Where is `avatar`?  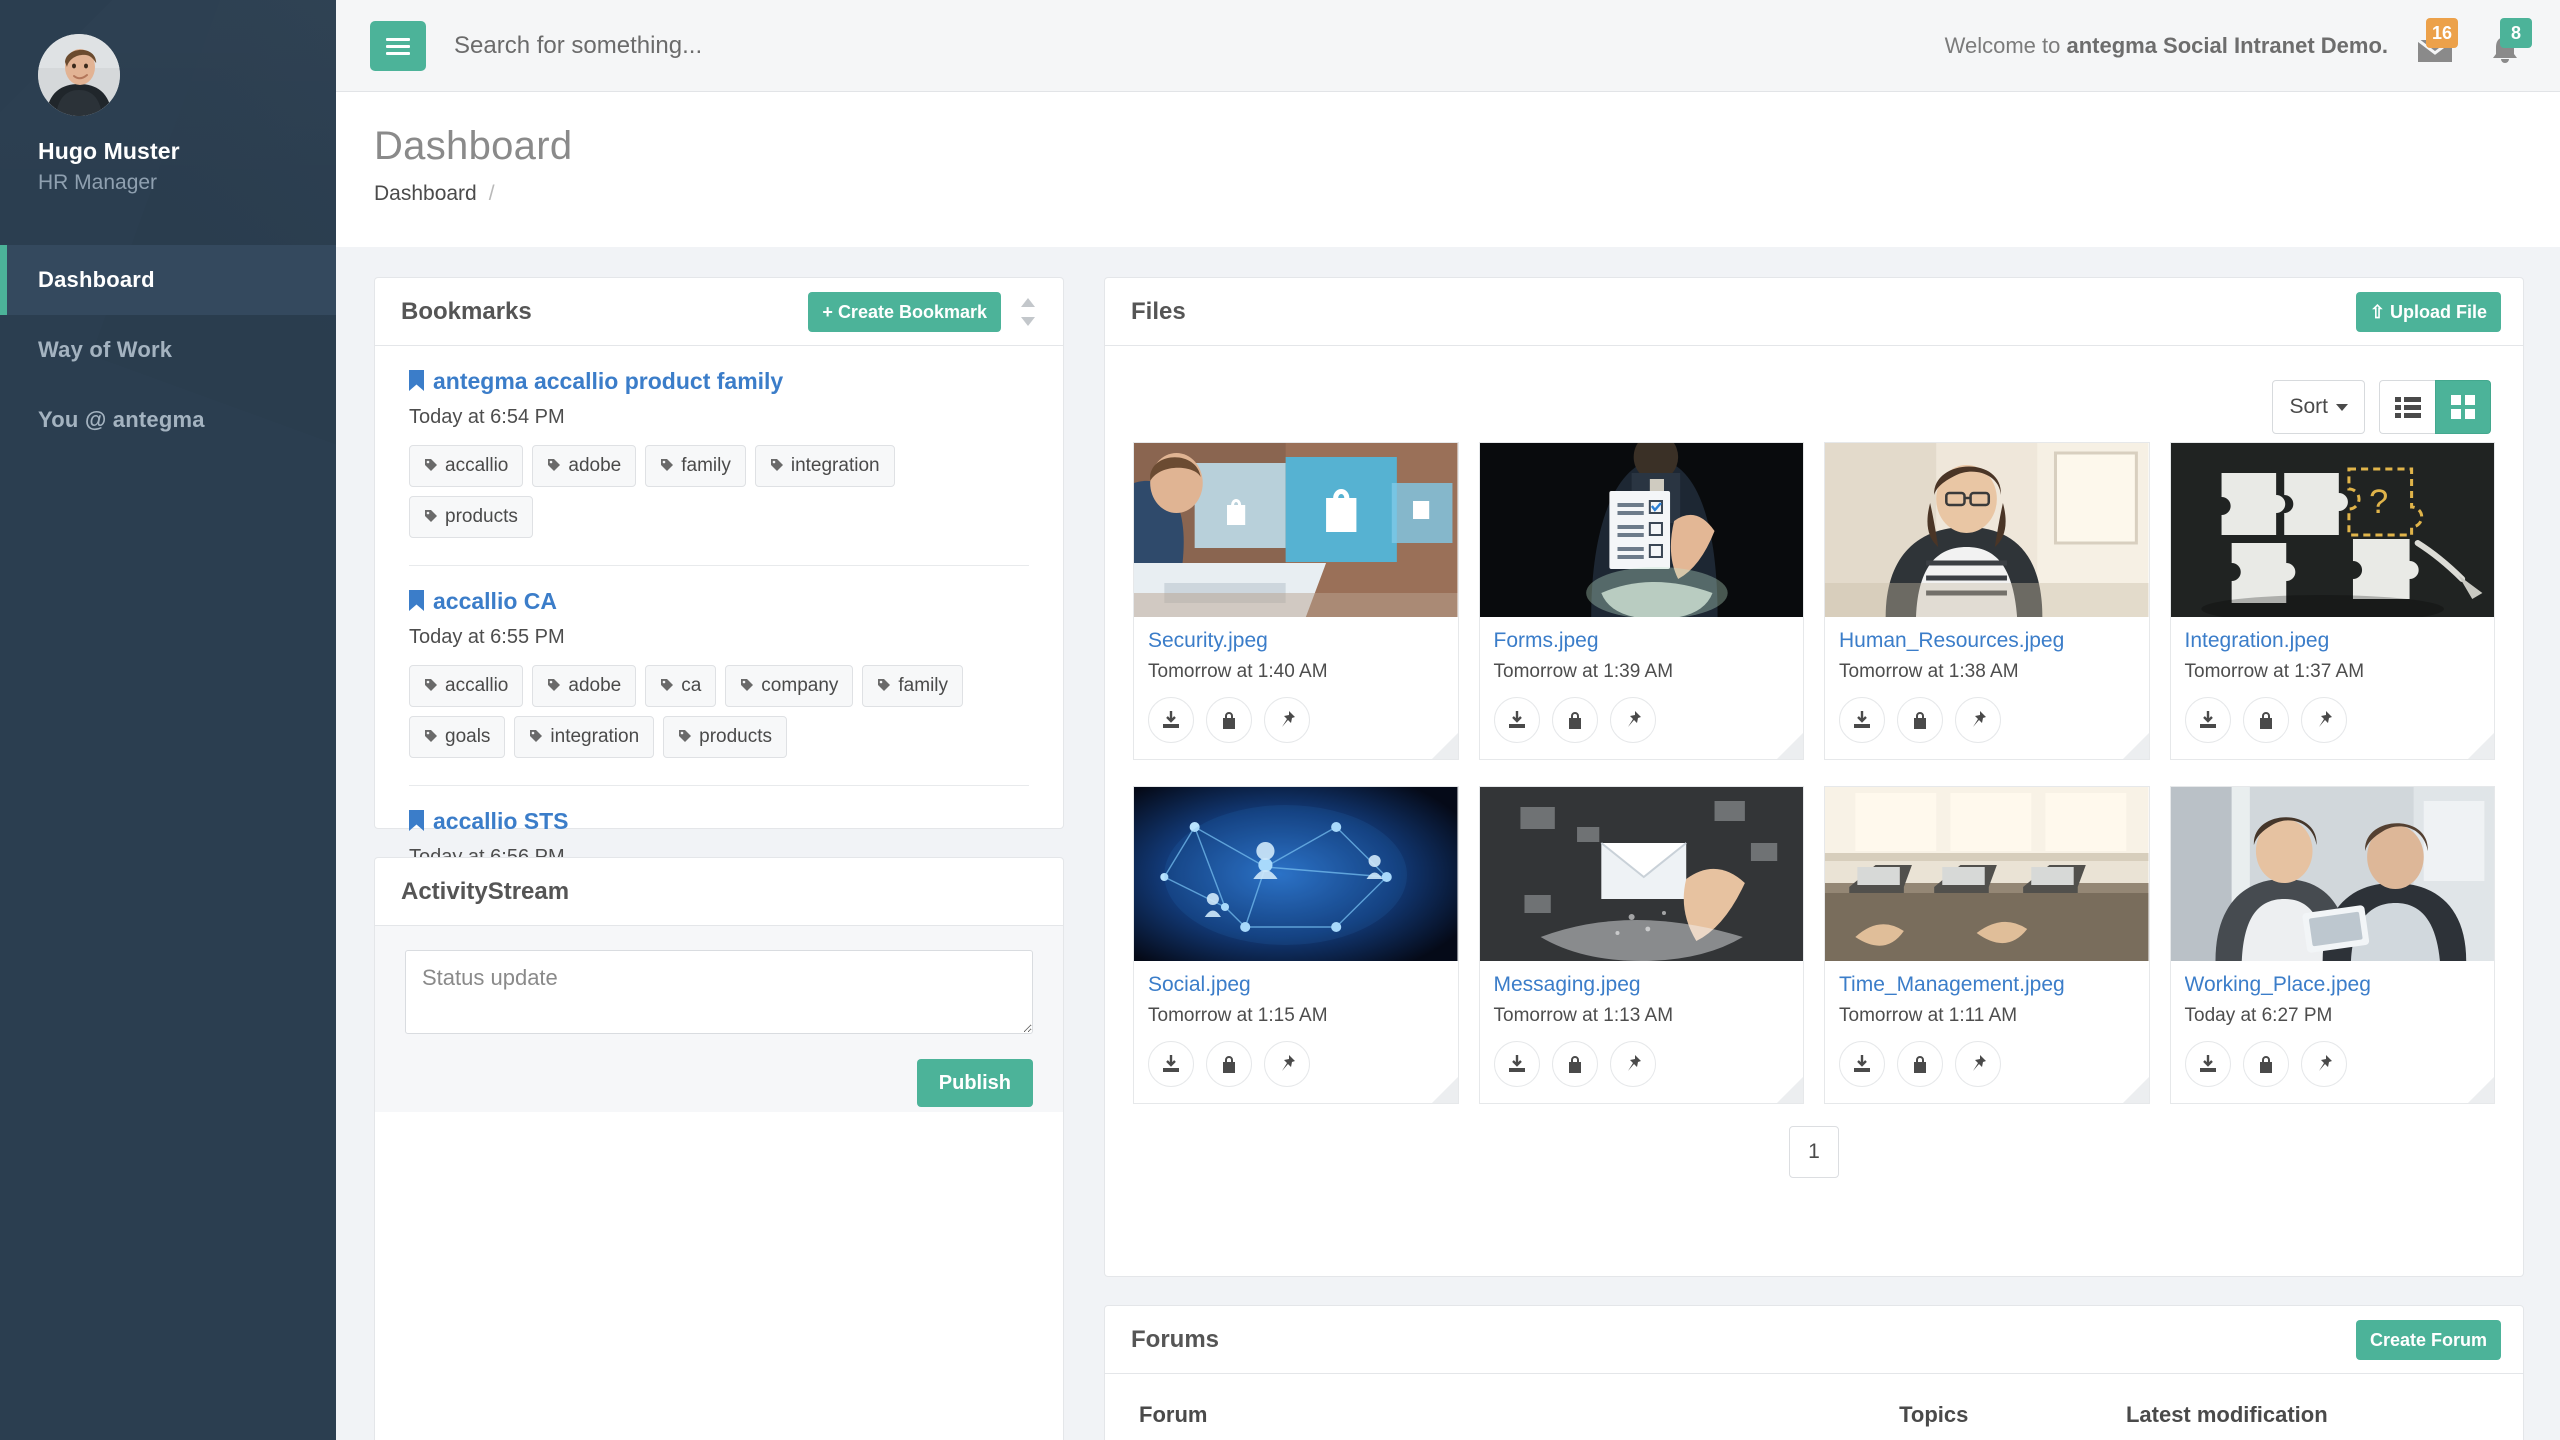
avatar is located at coordinates (79, 75).